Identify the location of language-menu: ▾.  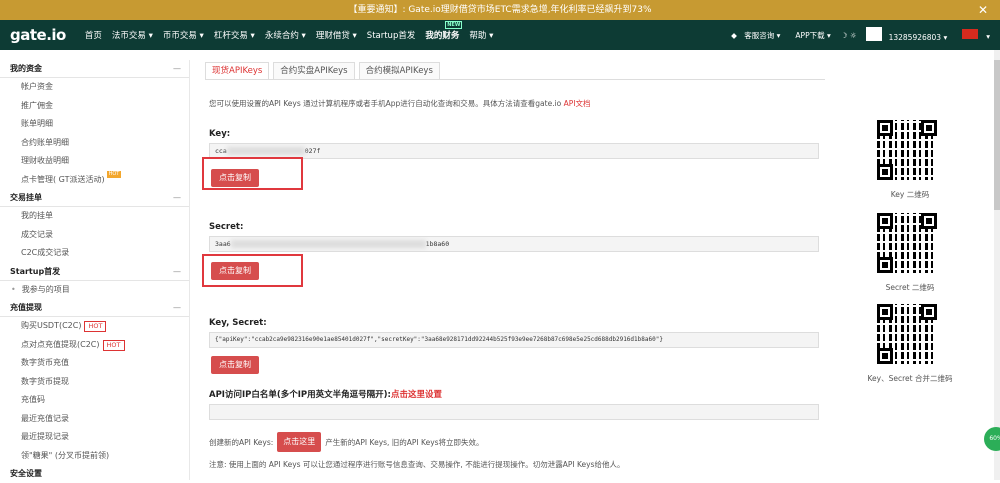
(978, 35).